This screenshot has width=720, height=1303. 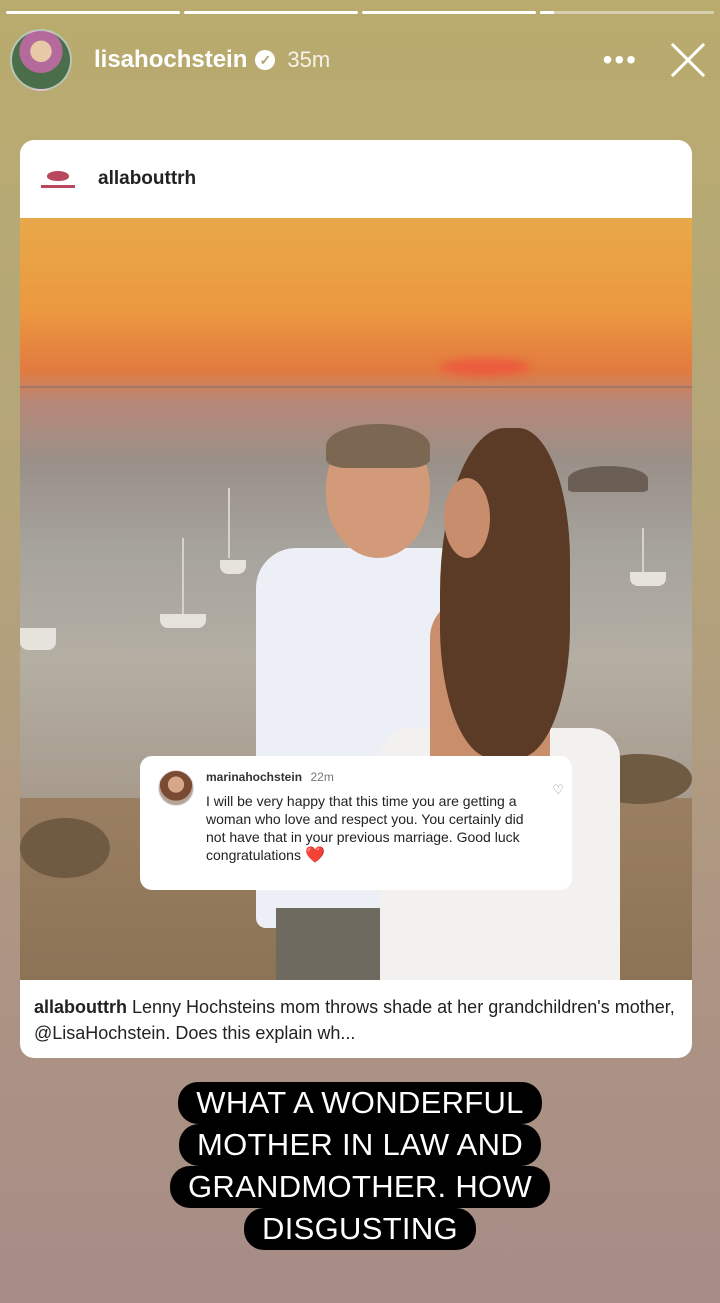 I want to click on heart-outline-icon: ♡, so click(x=558, y=790).